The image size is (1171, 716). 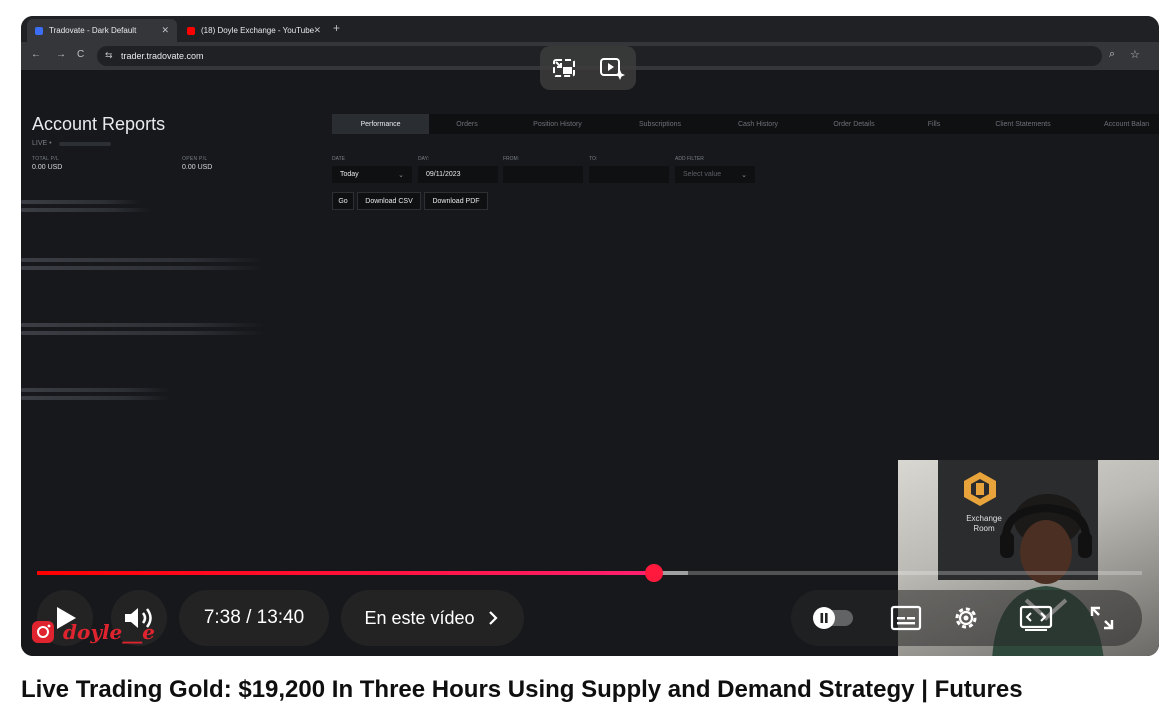 What do you see at coordinates (593, 159) in the screenshot?
I see `to-label: TO:` at bounding box center [593, 159].